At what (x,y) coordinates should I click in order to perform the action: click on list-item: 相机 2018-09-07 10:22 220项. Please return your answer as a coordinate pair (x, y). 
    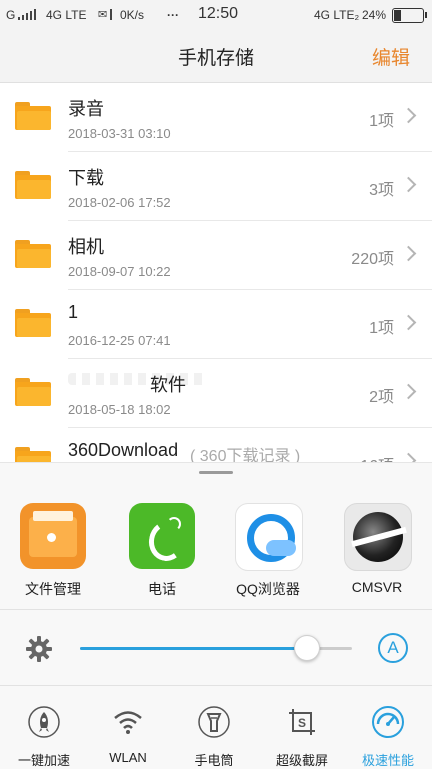
    Looking at the image, I should click on (216, 255).